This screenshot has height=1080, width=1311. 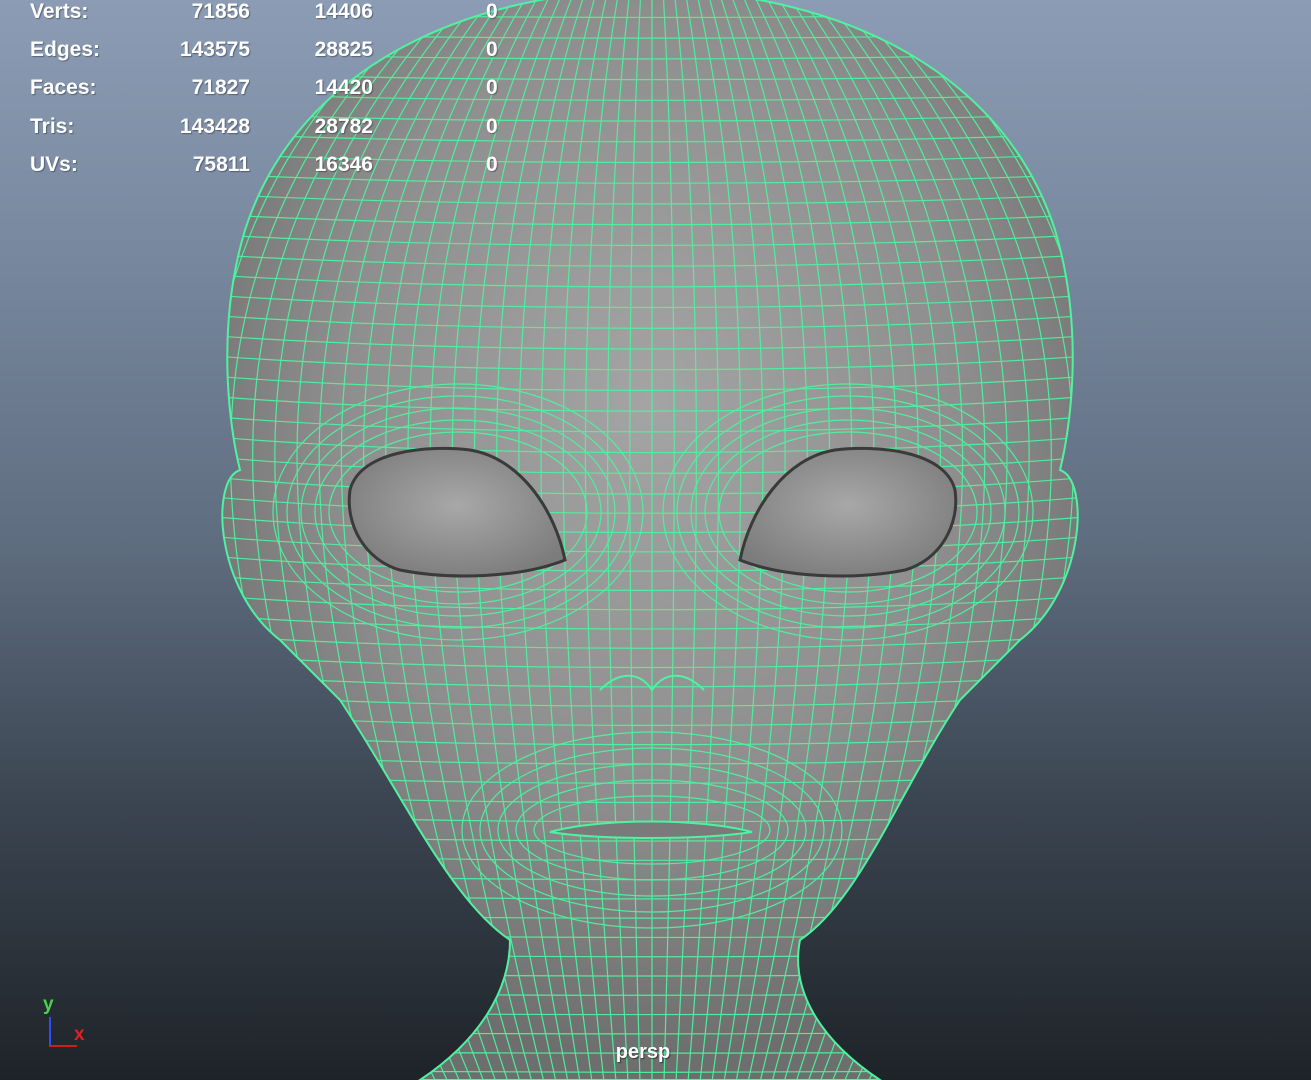 I want to click on y-axis-label: y, so click(x=48, y=1004).